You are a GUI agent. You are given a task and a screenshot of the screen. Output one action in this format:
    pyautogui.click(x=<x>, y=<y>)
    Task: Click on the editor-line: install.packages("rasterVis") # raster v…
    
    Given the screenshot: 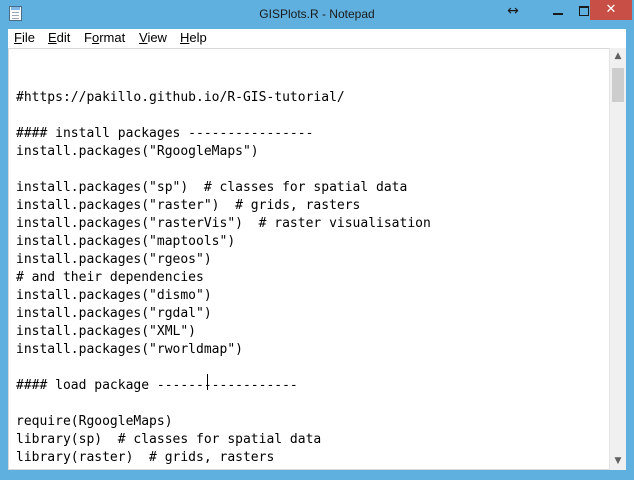 What is the action you would take?
    pyautogui.click(x=223, y=224)
    